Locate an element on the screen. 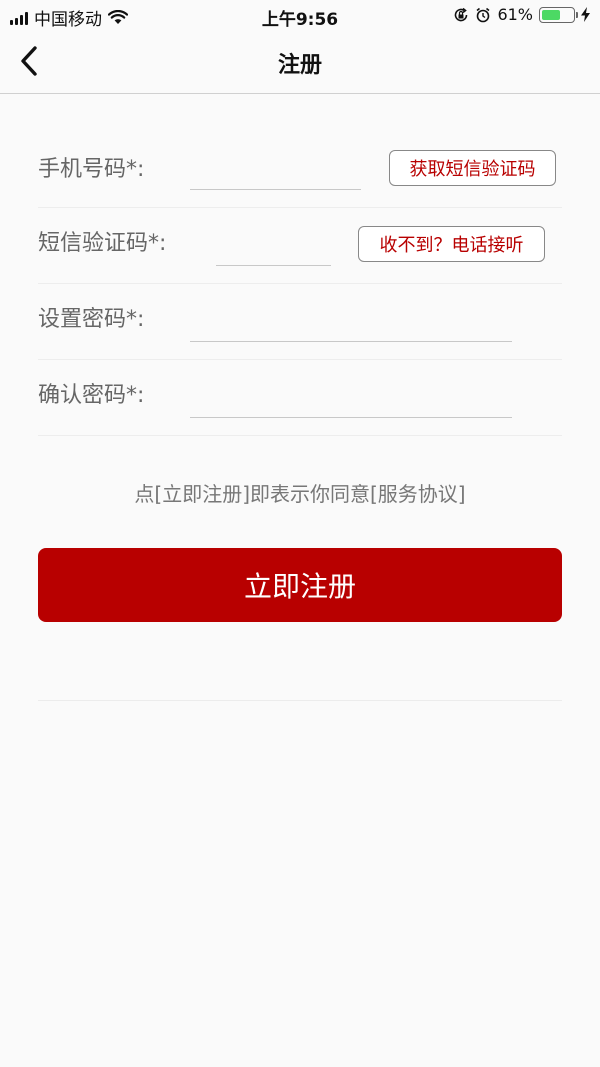  confirm-password-input is located at coordinates (351, 403).